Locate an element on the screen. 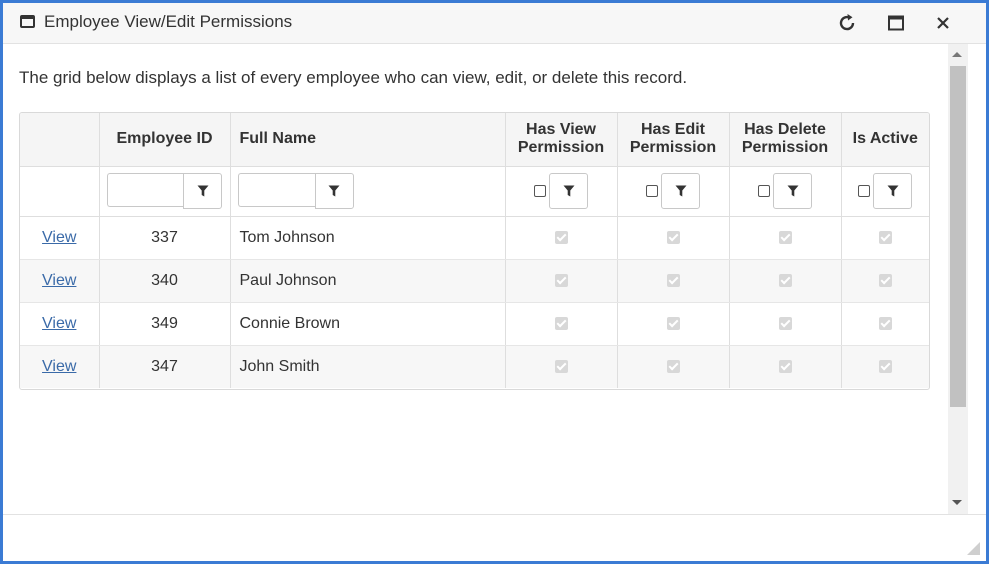 The image size is (989, 564). scroll-up-arrow-icon is located at coordinates (957, 54).